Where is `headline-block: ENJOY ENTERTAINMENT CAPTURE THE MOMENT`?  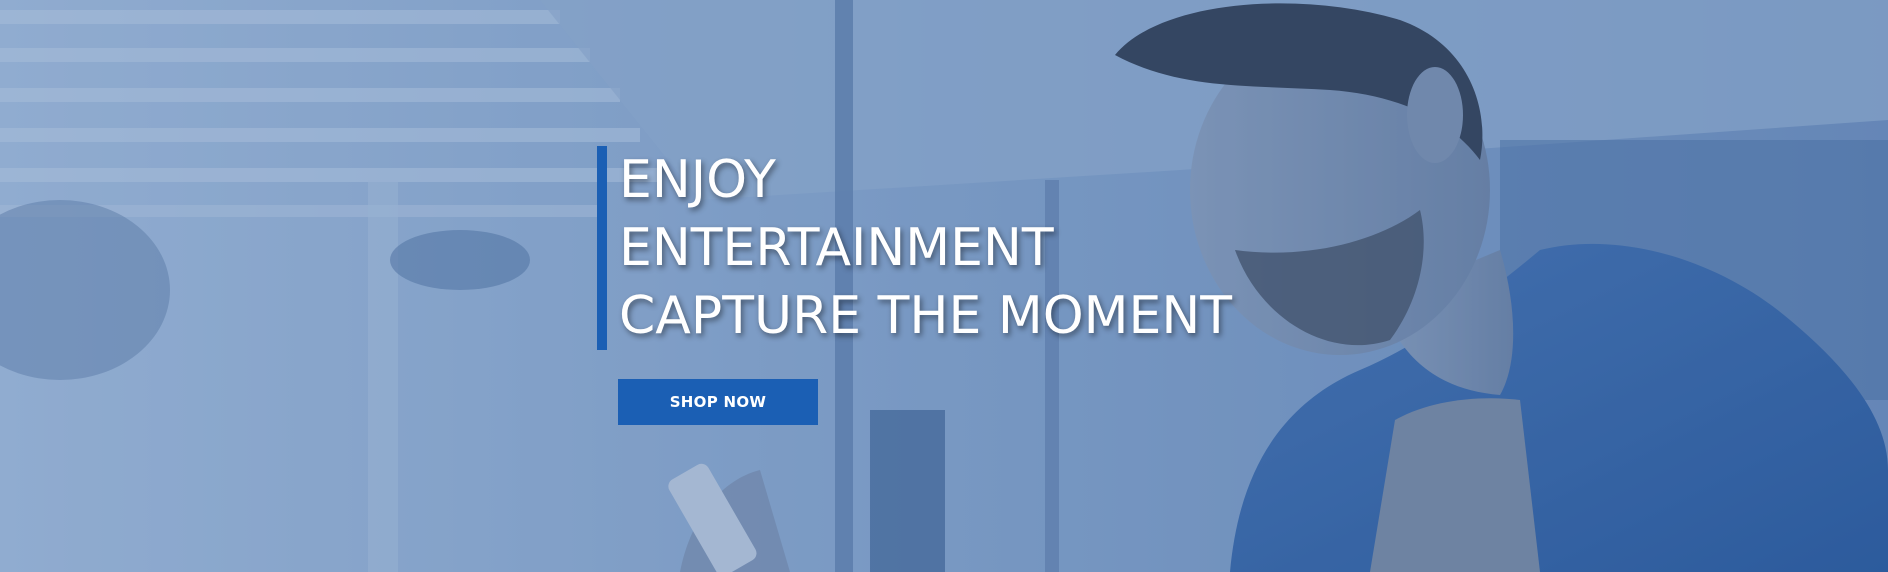
headline-block: ENJOY ENTERTAINMENT CAPTURE THE MOMENT is located at coordinates (914, 248).